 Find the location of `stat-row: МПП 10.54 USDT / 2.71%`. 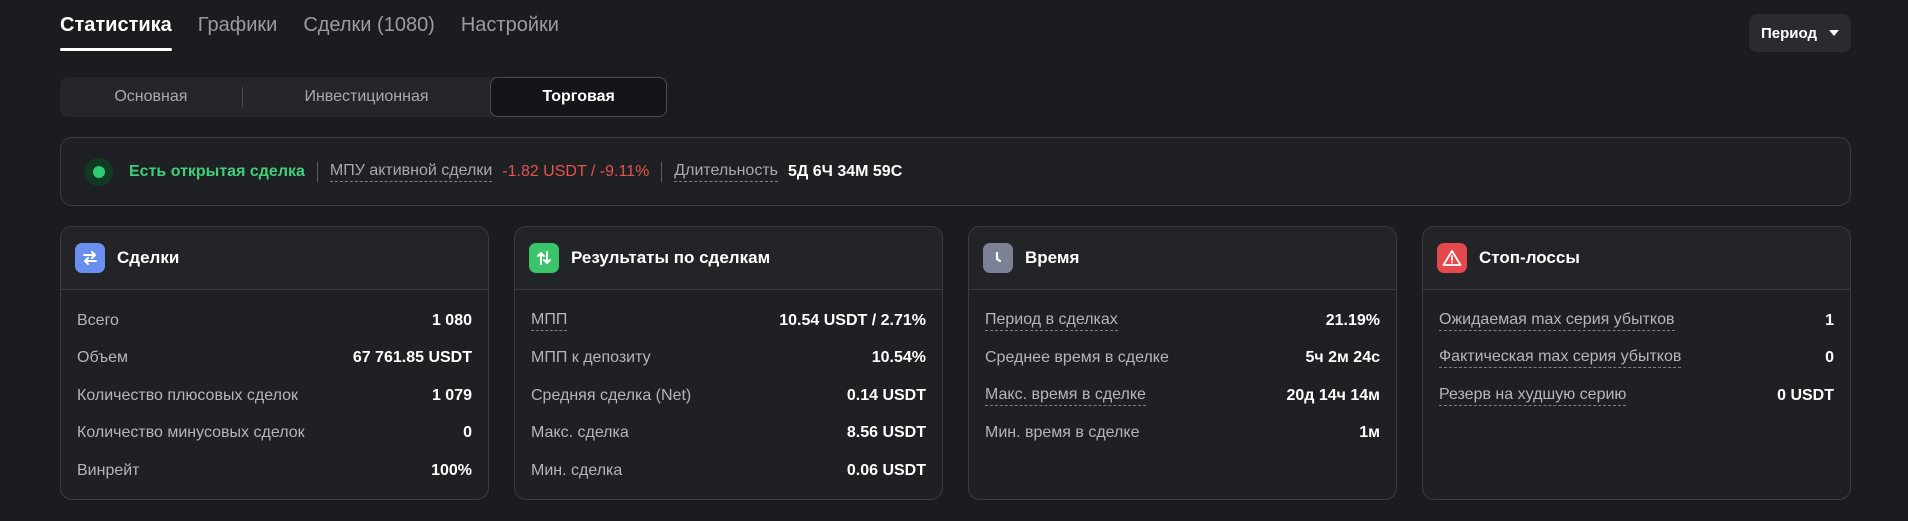

stat-row: МПП 10.54 USDT / 2.71% is located at coordinates (728, 321).